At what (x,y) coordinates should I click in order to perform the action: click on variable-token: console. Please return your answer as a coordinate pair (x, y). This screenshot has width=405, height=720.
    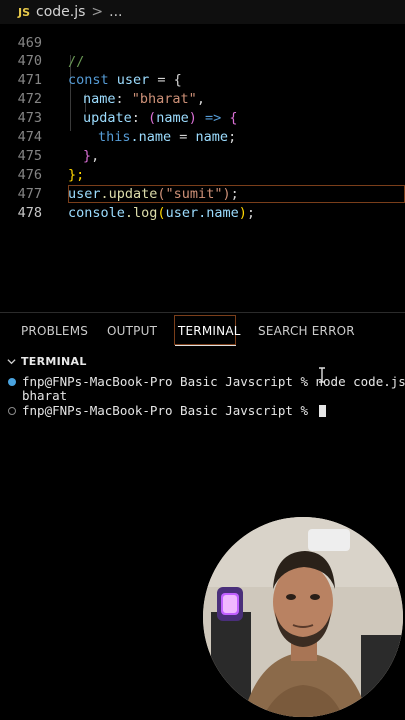
    Looking at the image, I should click on (96, 213).